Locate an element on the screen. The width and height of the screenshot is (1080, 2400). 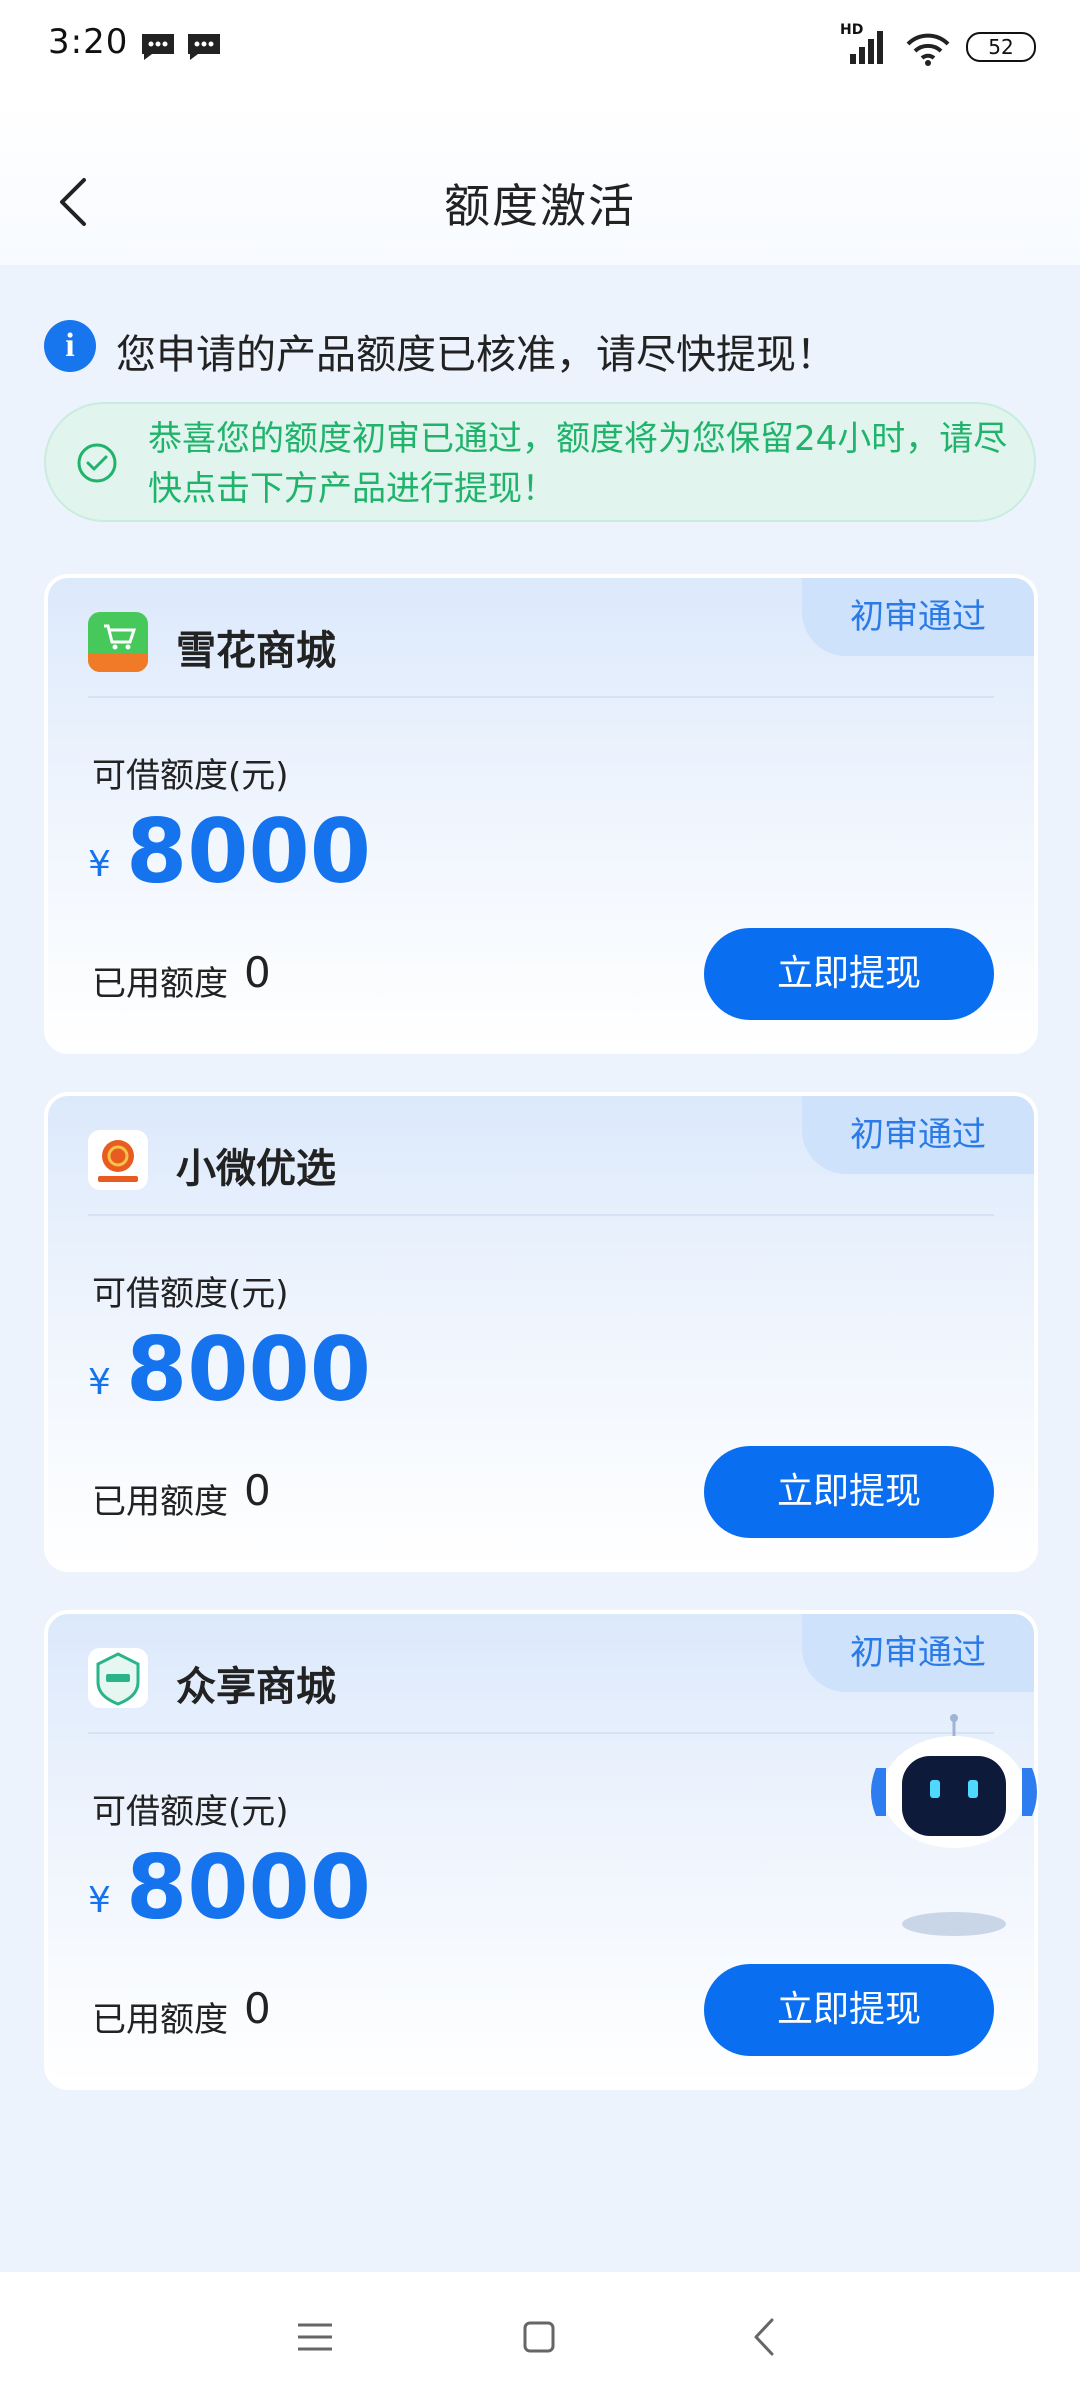
xiaowei-logo-icon is located at coordinates (118, 1160).